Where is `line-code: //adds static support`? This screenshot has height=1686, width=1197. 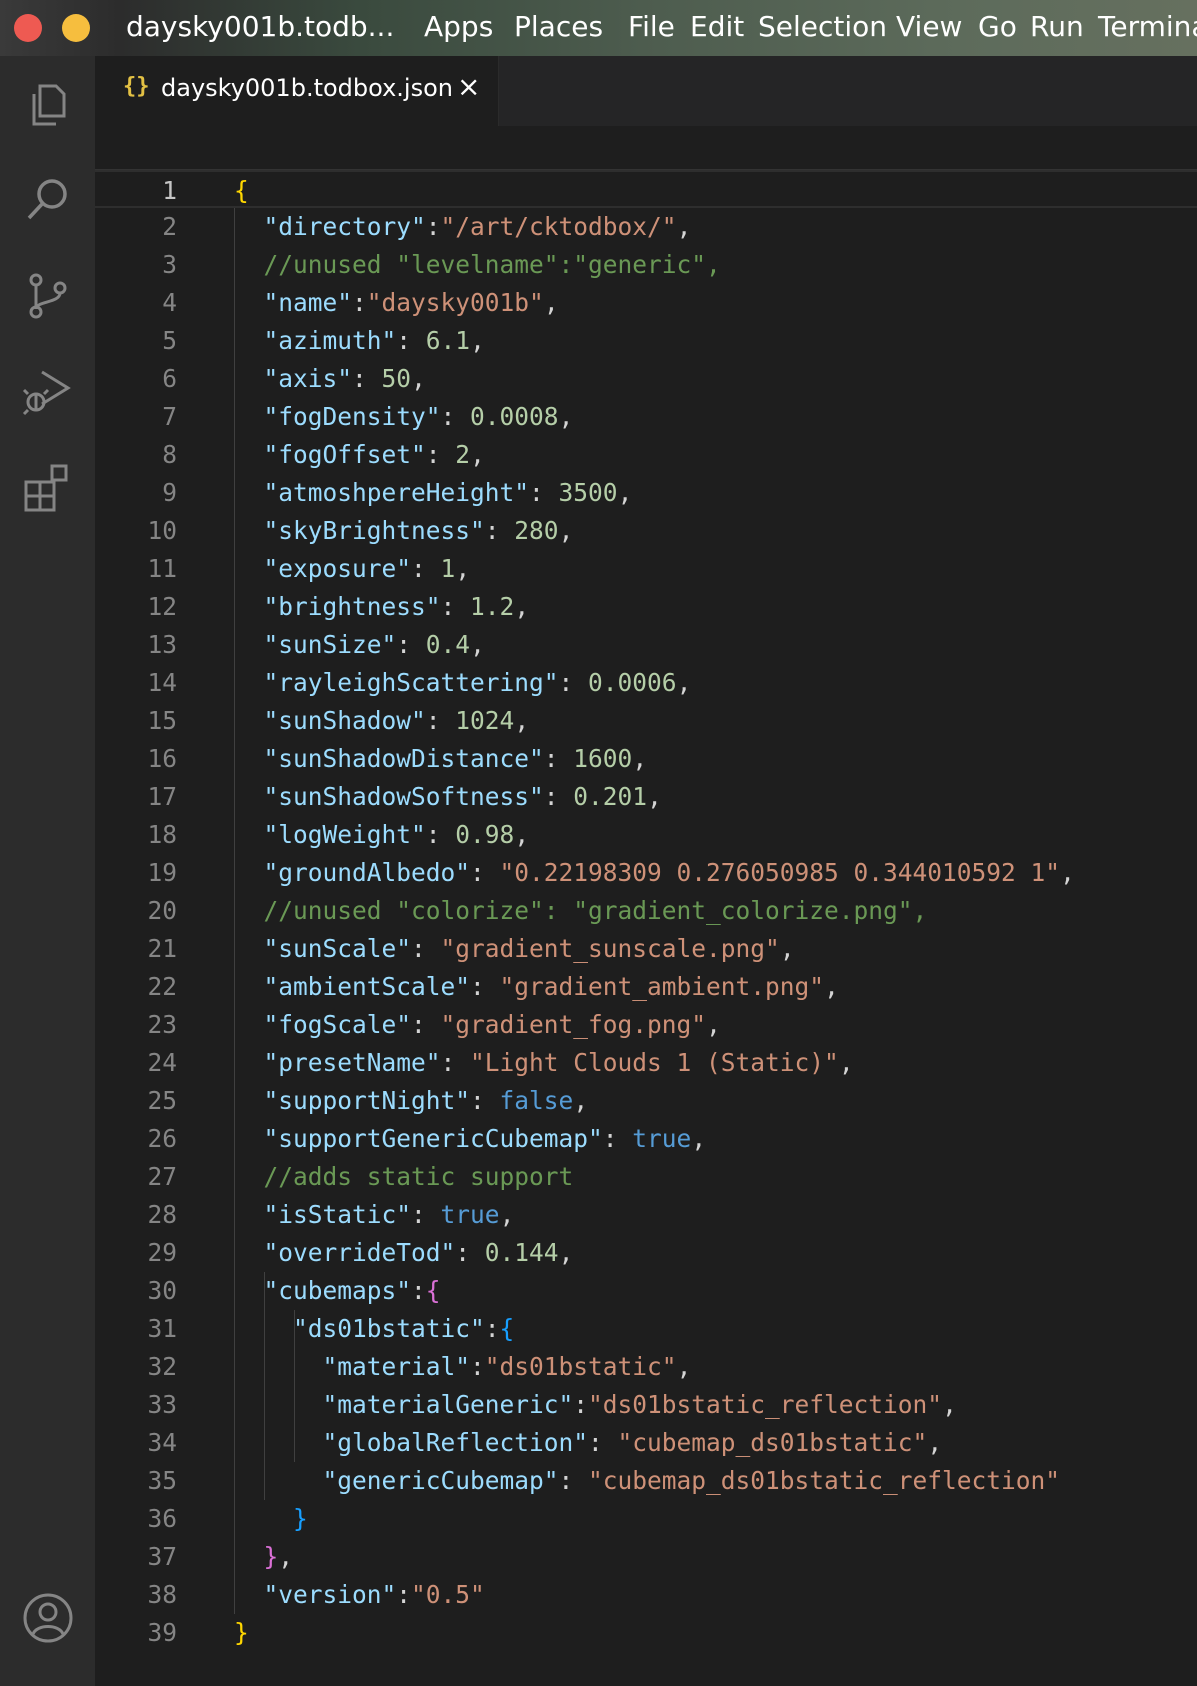
line-code: //adds static support is located at coordinates (404, 1177).